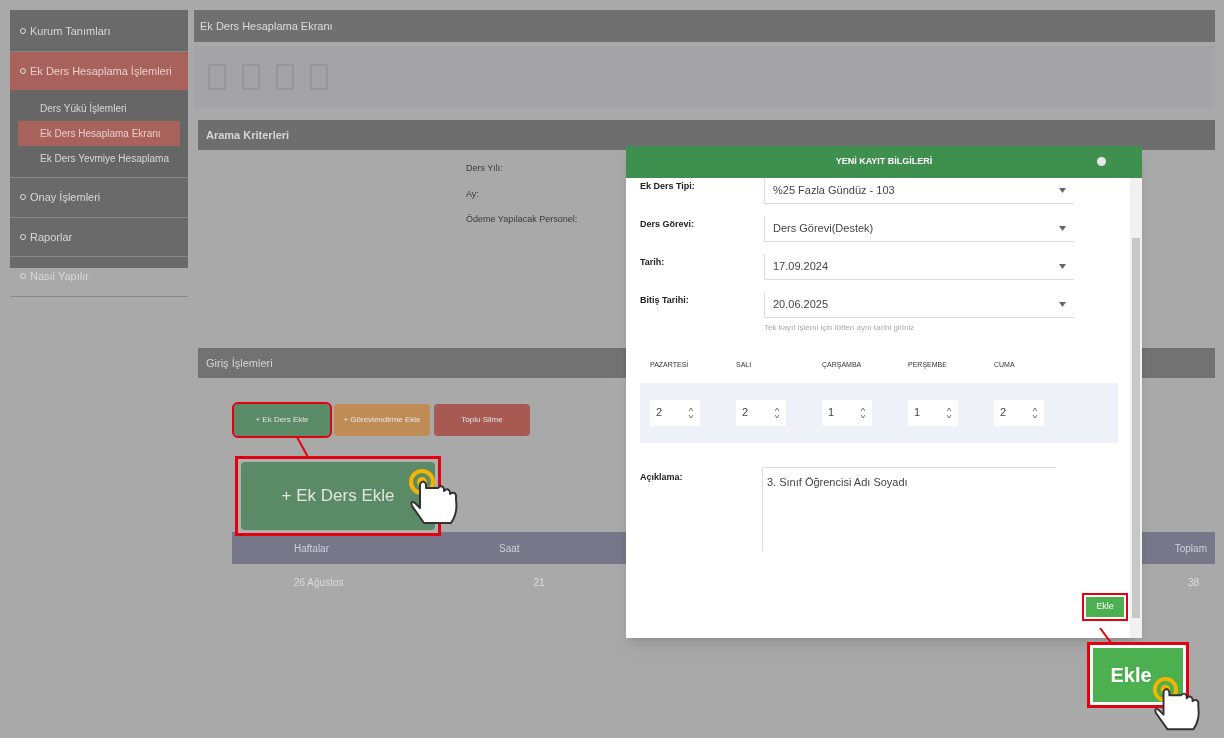  What do you see at coordinates (840, 328) in the screenshot?
I see `hint-text: Tek kayıt işlemi için lütfen aynı tarihi giriniz` at bounding box center [840, 328].